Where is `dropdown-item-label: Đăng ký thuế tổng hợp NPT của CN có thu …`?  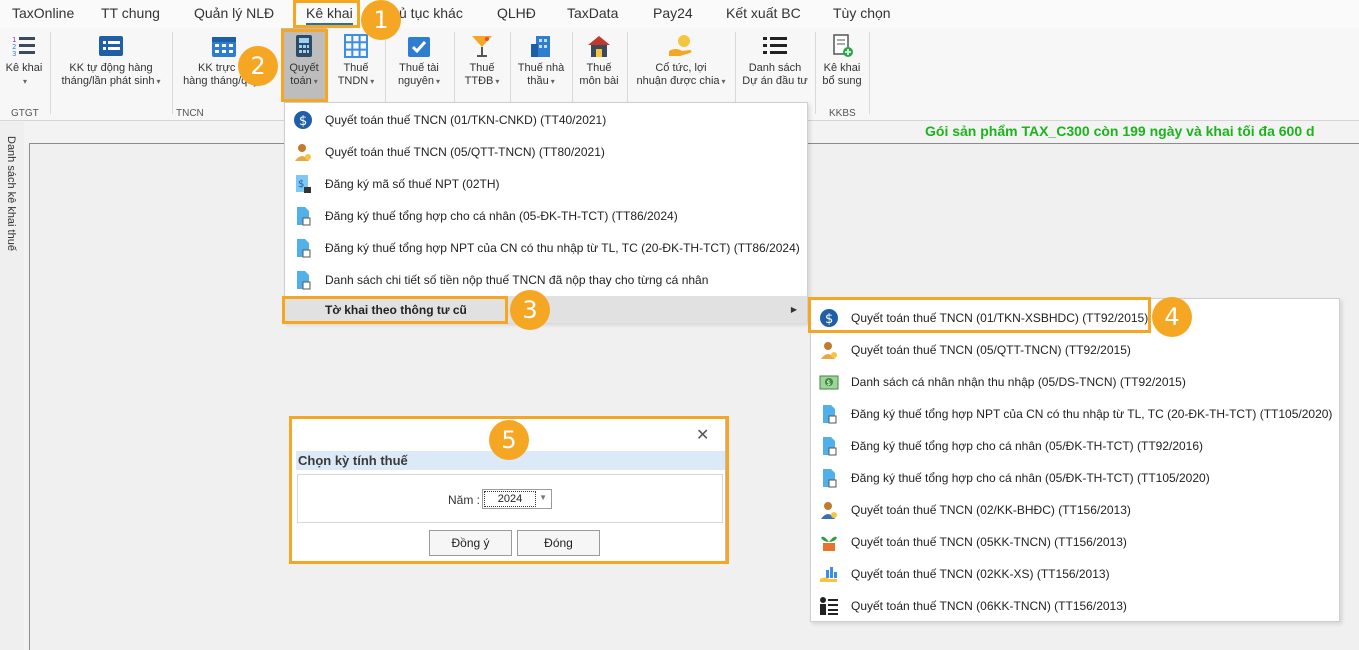
dropdown-item-label: Đăng ký thuế tổng hợp NPT của CN có thu … is located at coordinates (562, 248).